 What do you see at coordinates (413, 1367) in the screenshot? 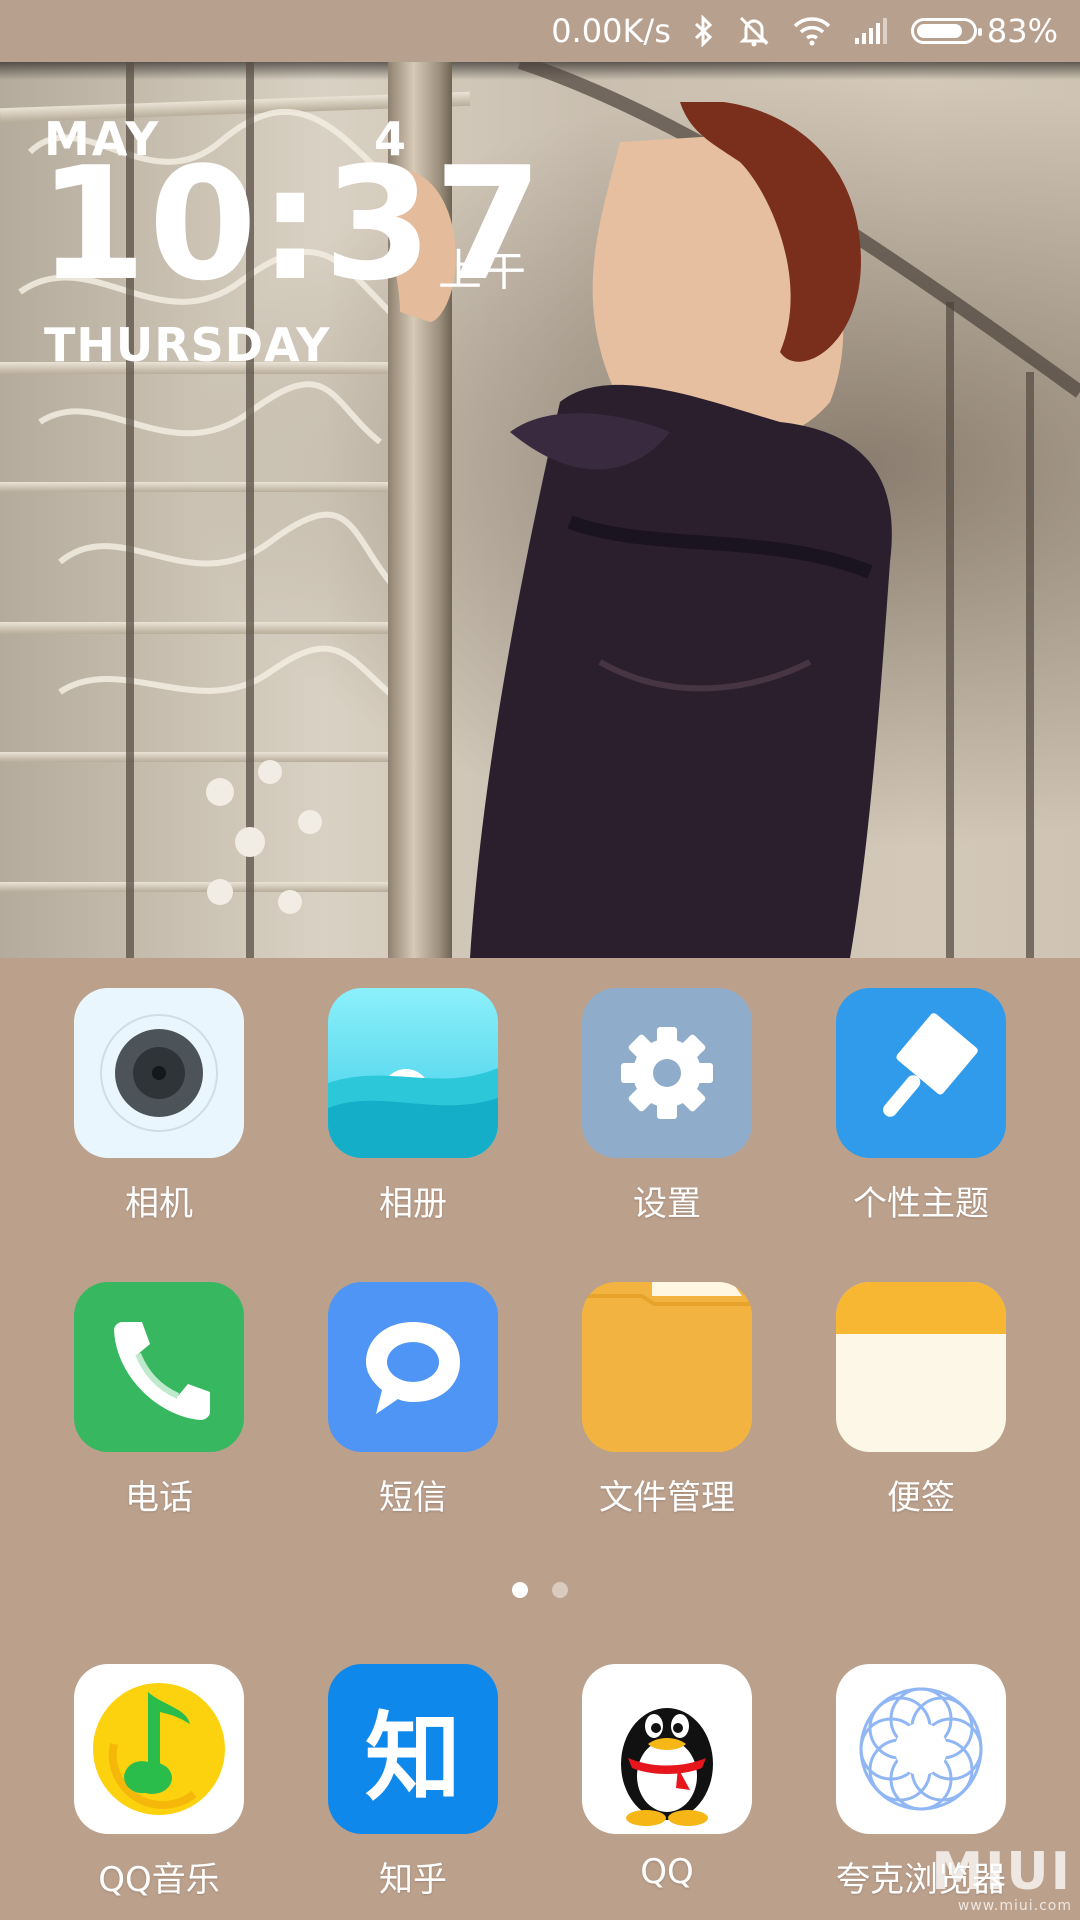
I see `message-icon` at bounding box center [413, 1367].